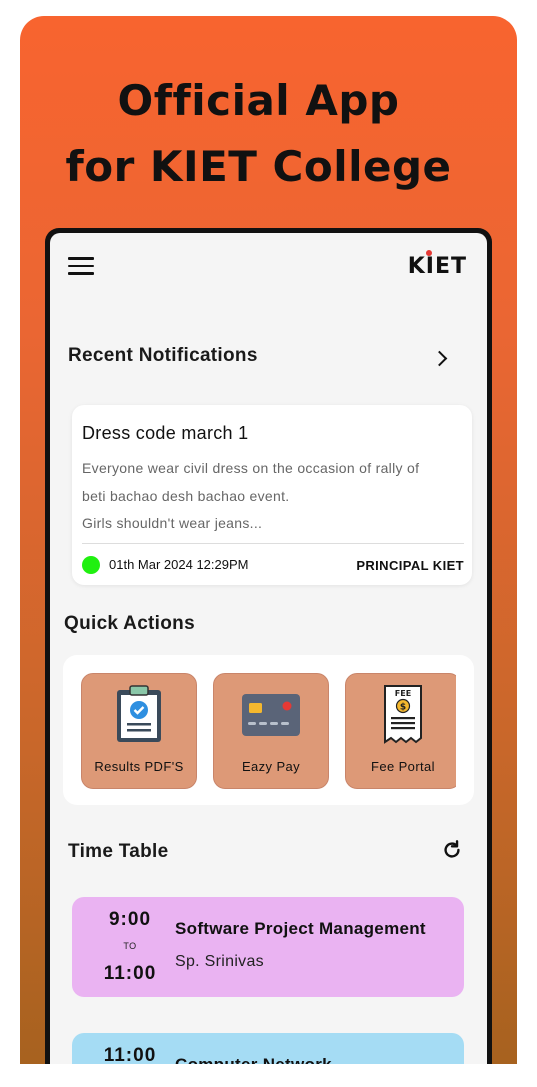 This screenshot has height=1087, width=537. I want to click on notification-divider, so click(273, 543).